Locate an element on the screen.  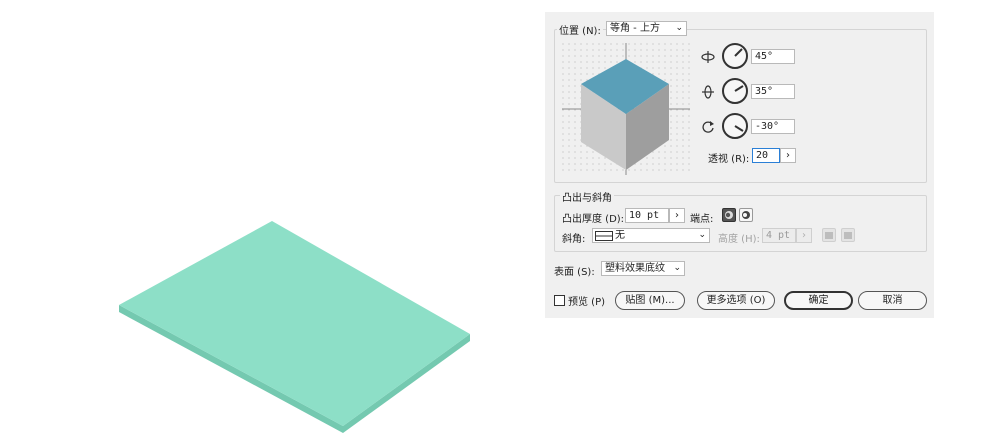
cap-off-button is located at coordinates (746, 215).